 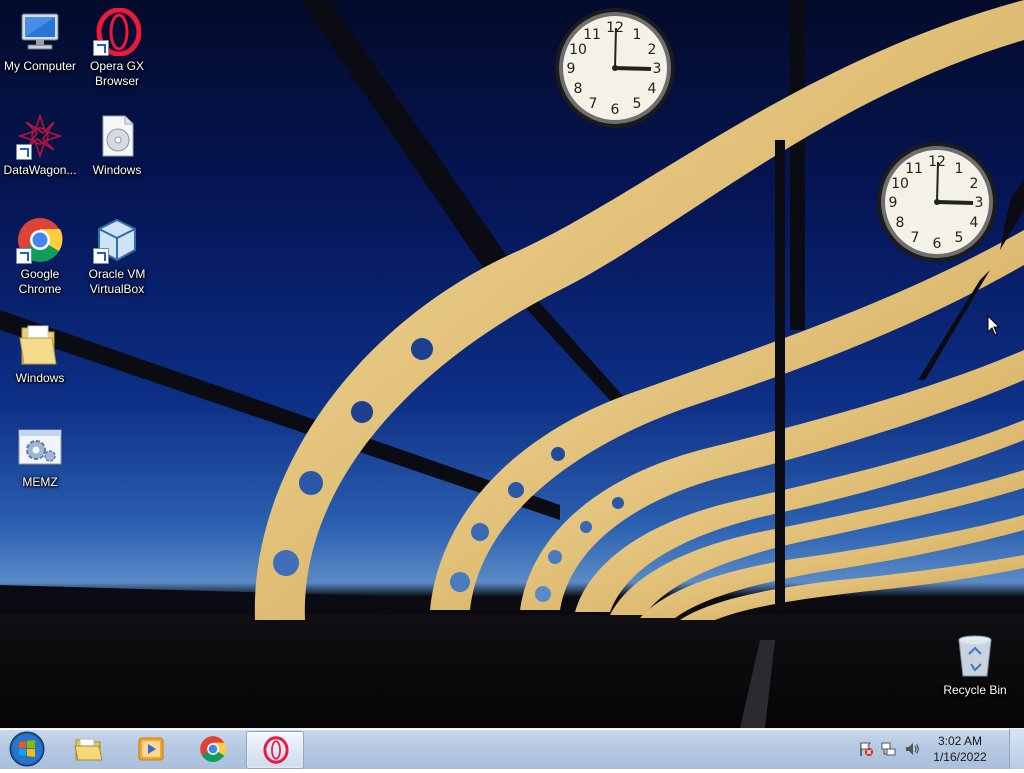 I want to click on icon-label: Google Chrome, so click(x=40, y=281).